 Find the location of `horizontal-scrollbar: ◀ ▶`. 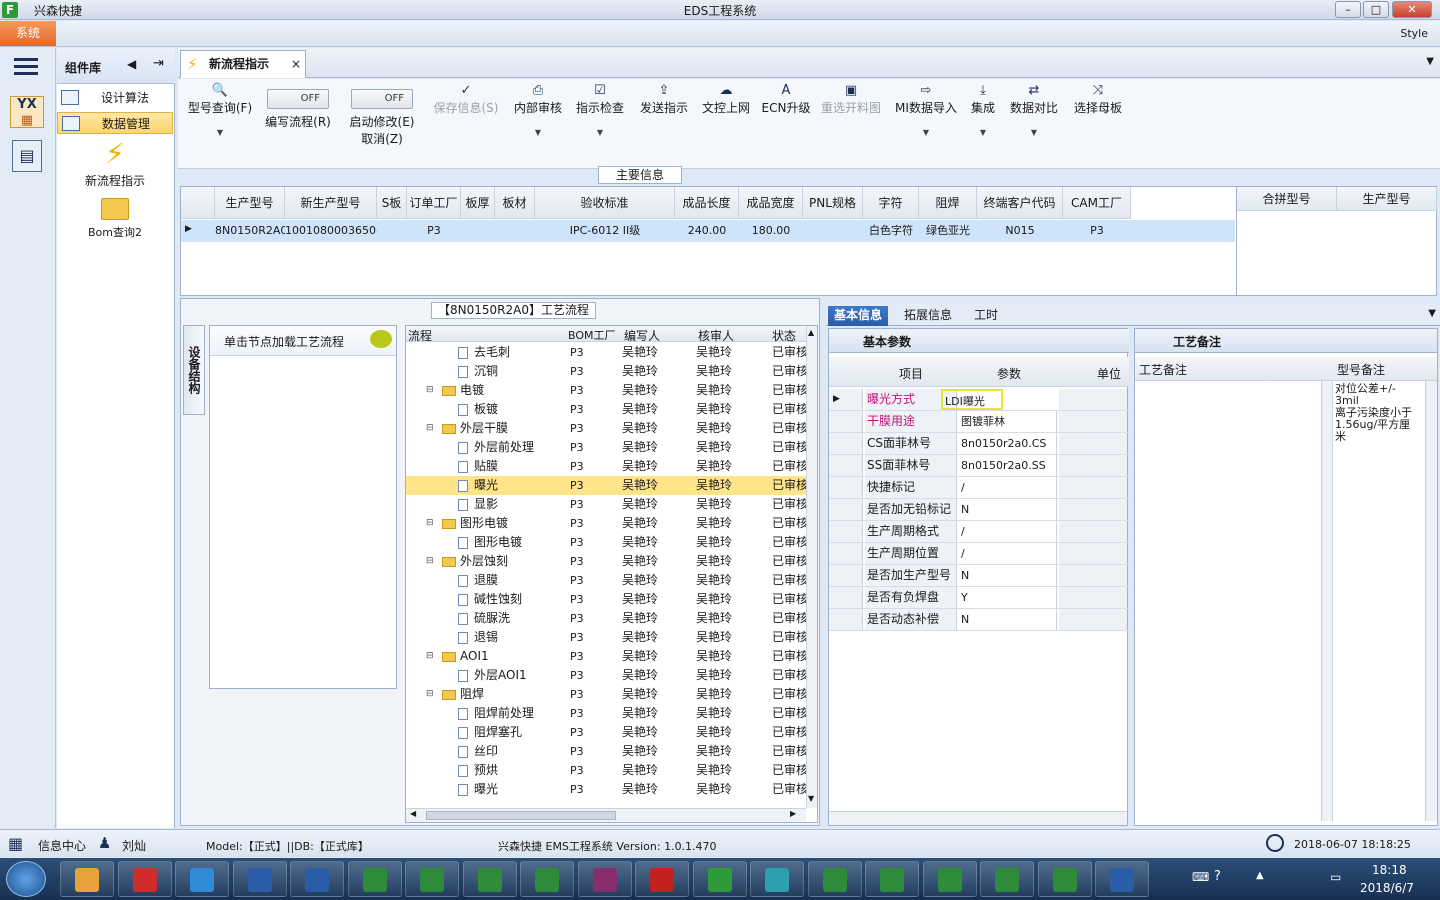

horizontal-scrollbar: ◀ ▶ is located at coordinates (606, 815).